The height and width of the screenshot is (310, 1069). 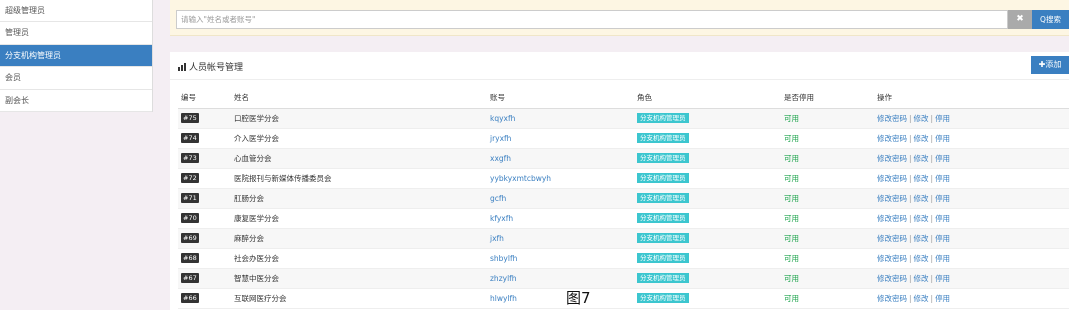 I want to click on row-id: #72, so click(x=206, y=178).